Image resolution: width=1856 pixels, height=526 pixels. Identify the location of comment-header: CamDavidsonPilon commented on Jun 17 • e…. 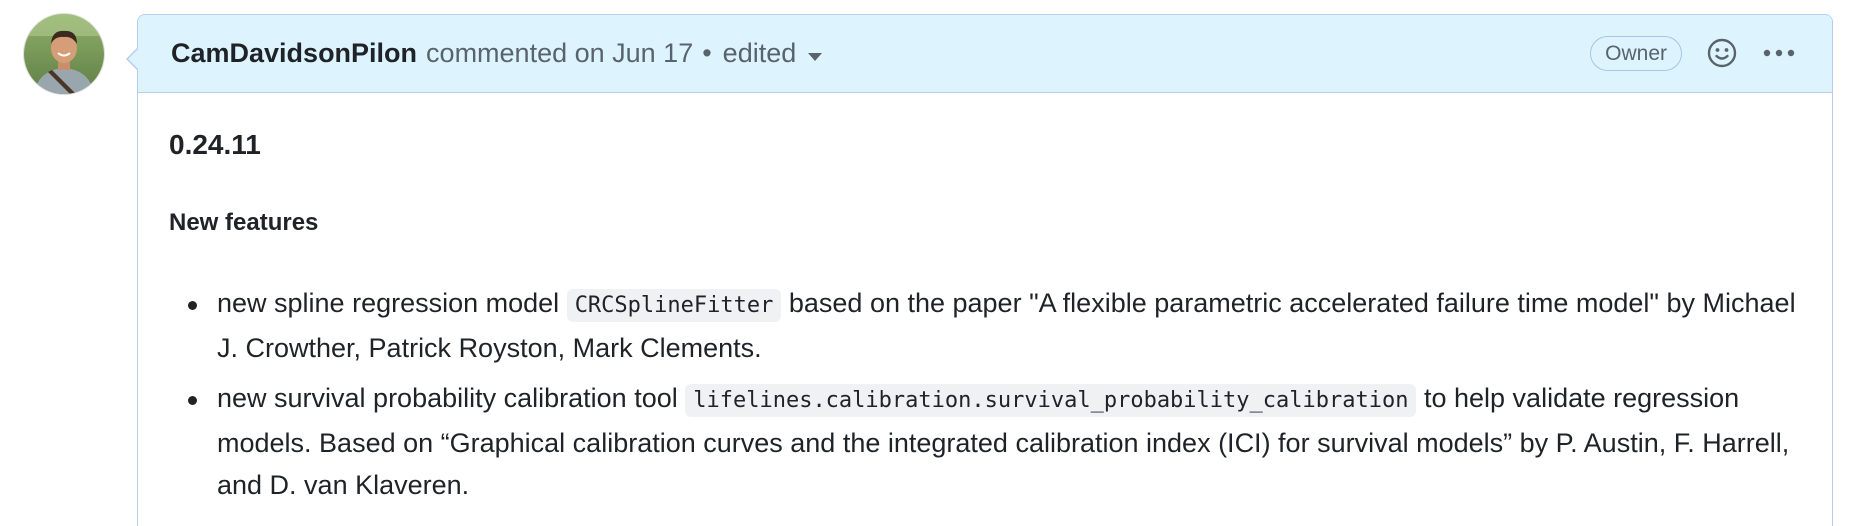
(985, 54).